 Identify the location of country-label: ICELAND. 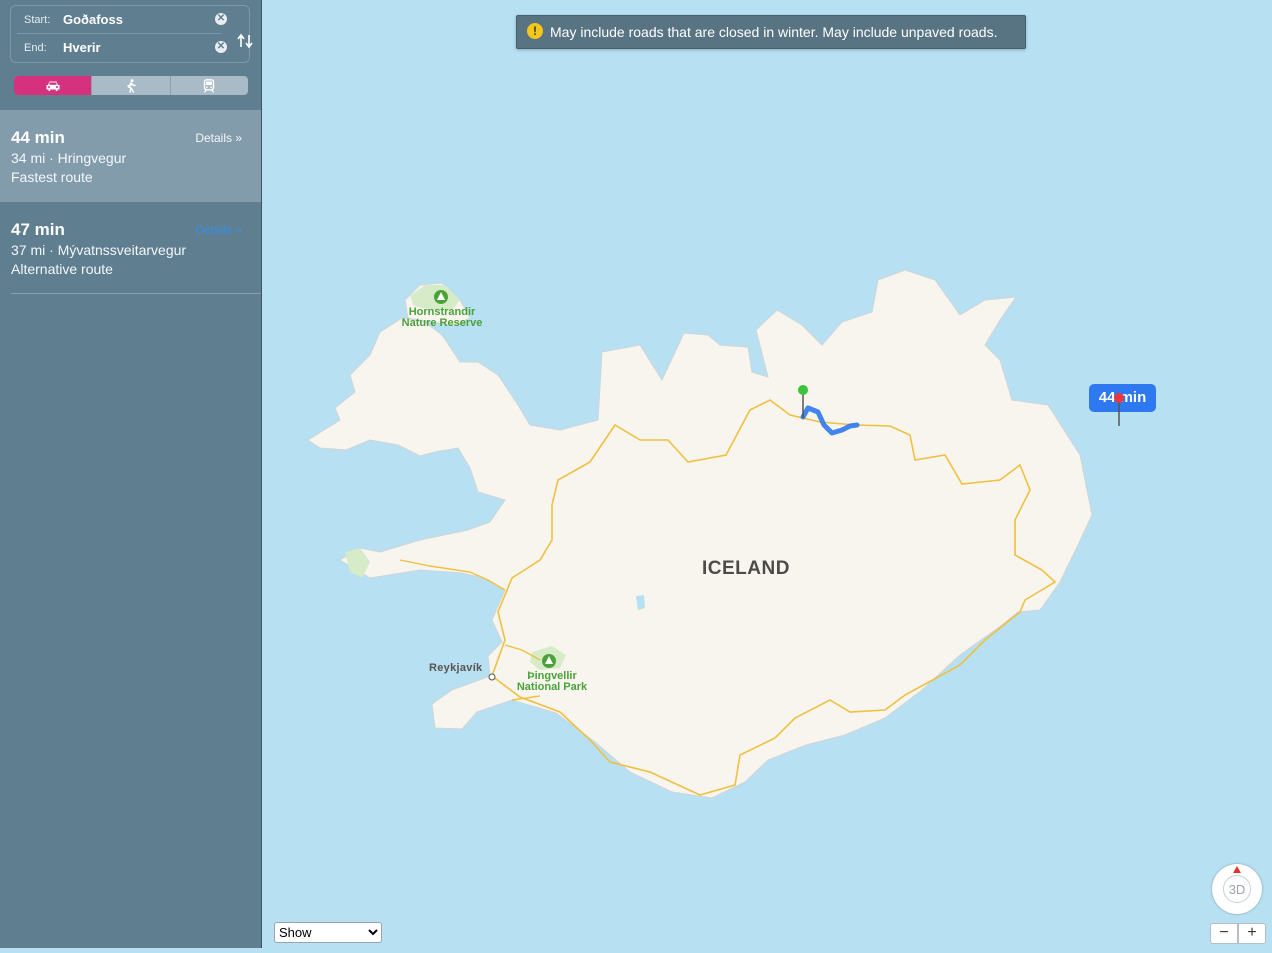
(746, 568).